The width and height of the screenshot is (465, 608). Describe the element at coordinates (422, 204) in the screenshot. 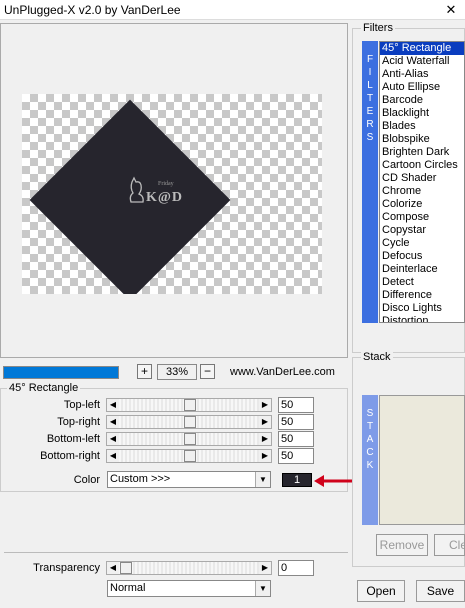

I see `filter-list-item: Colorize` at that location.